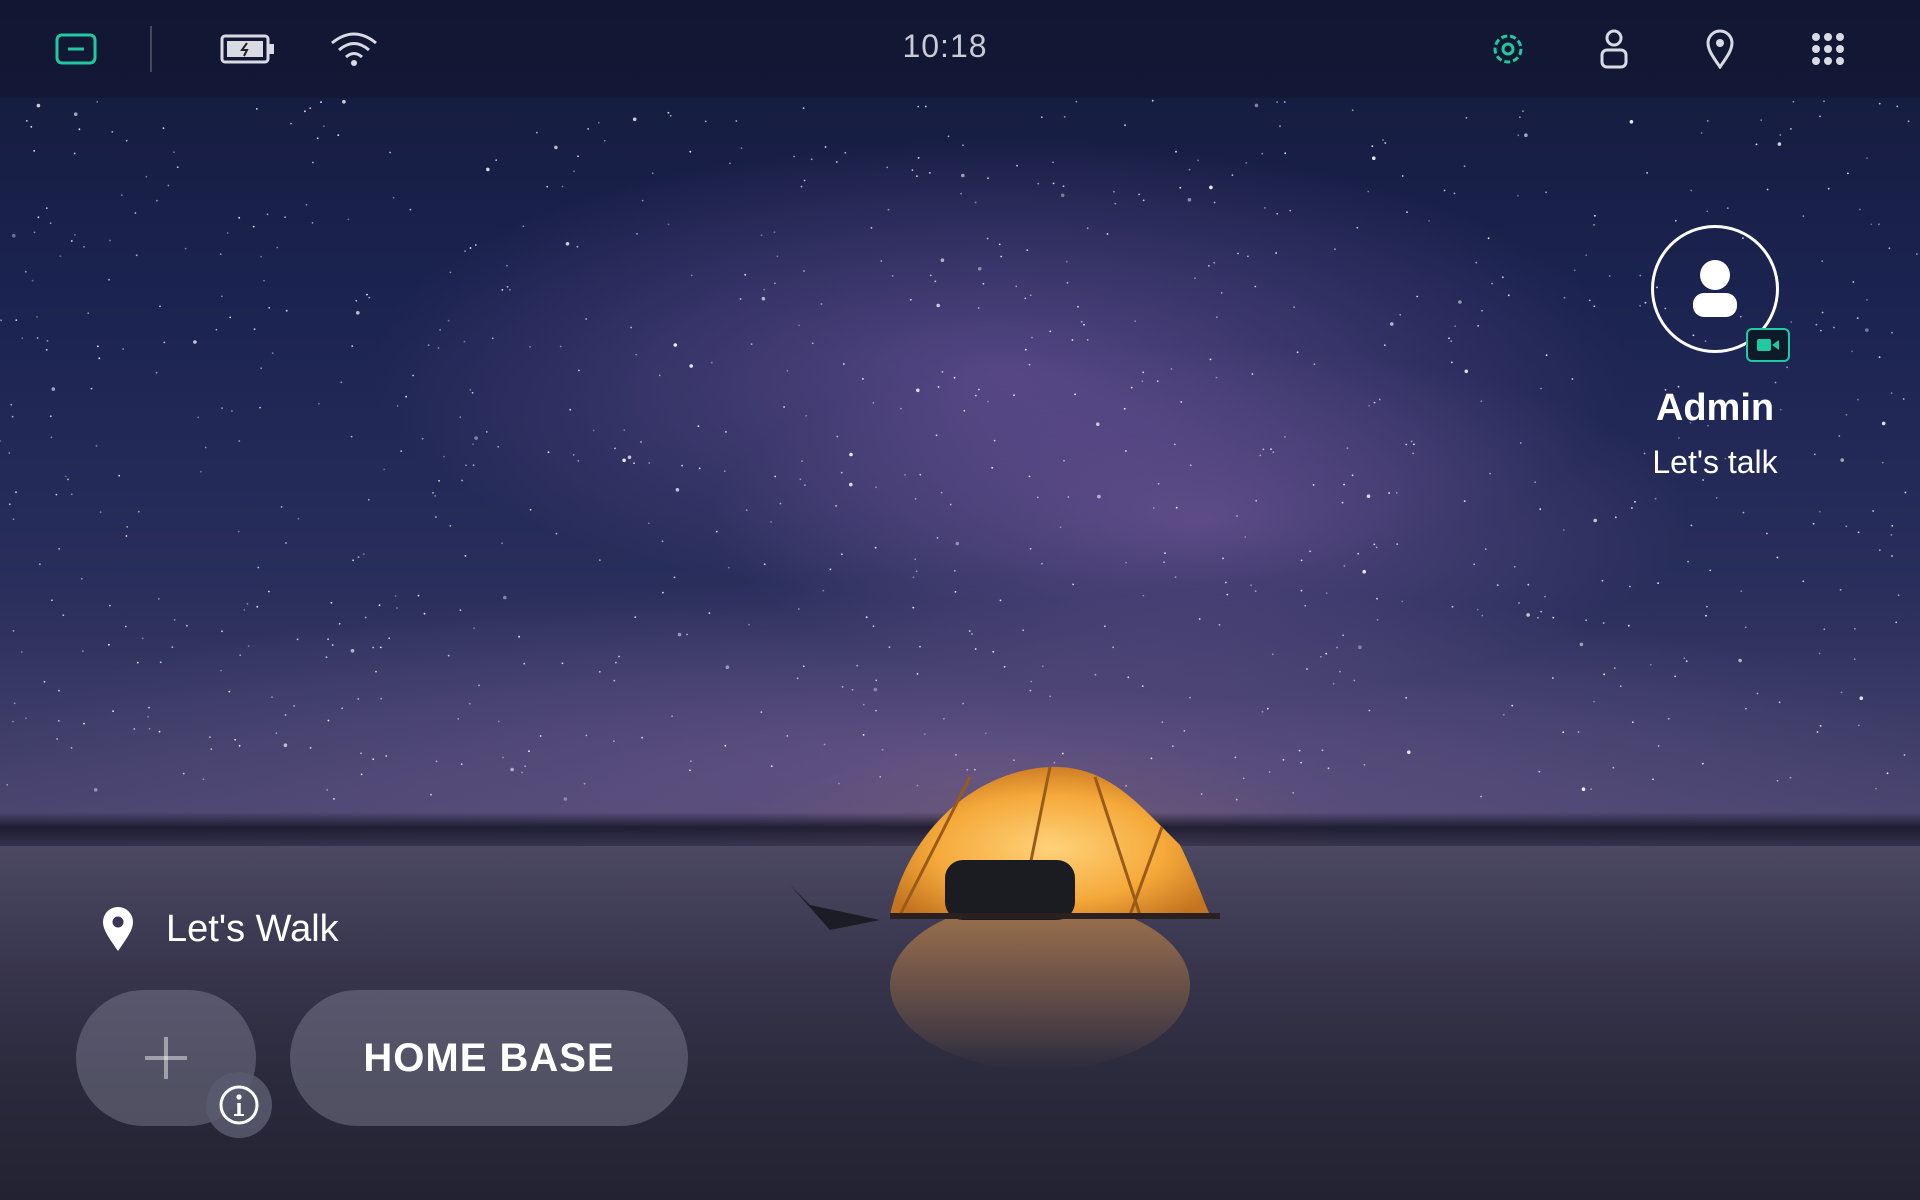  What do you see at coordinates (151, 49) in the screenshot?
I see `status-divider` at bounding box center [151, 49].